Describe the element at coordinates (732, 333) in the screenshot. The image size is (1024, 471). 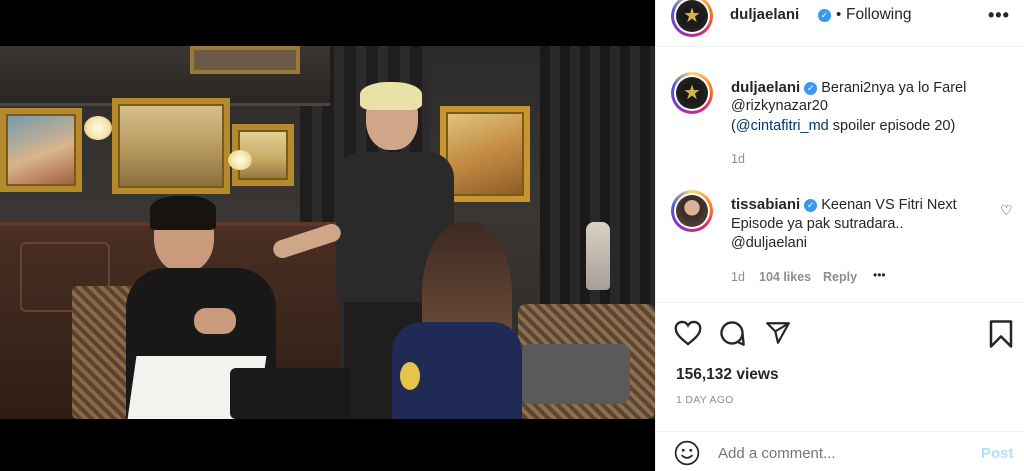
I see `comment-bubble-icon` at that location.